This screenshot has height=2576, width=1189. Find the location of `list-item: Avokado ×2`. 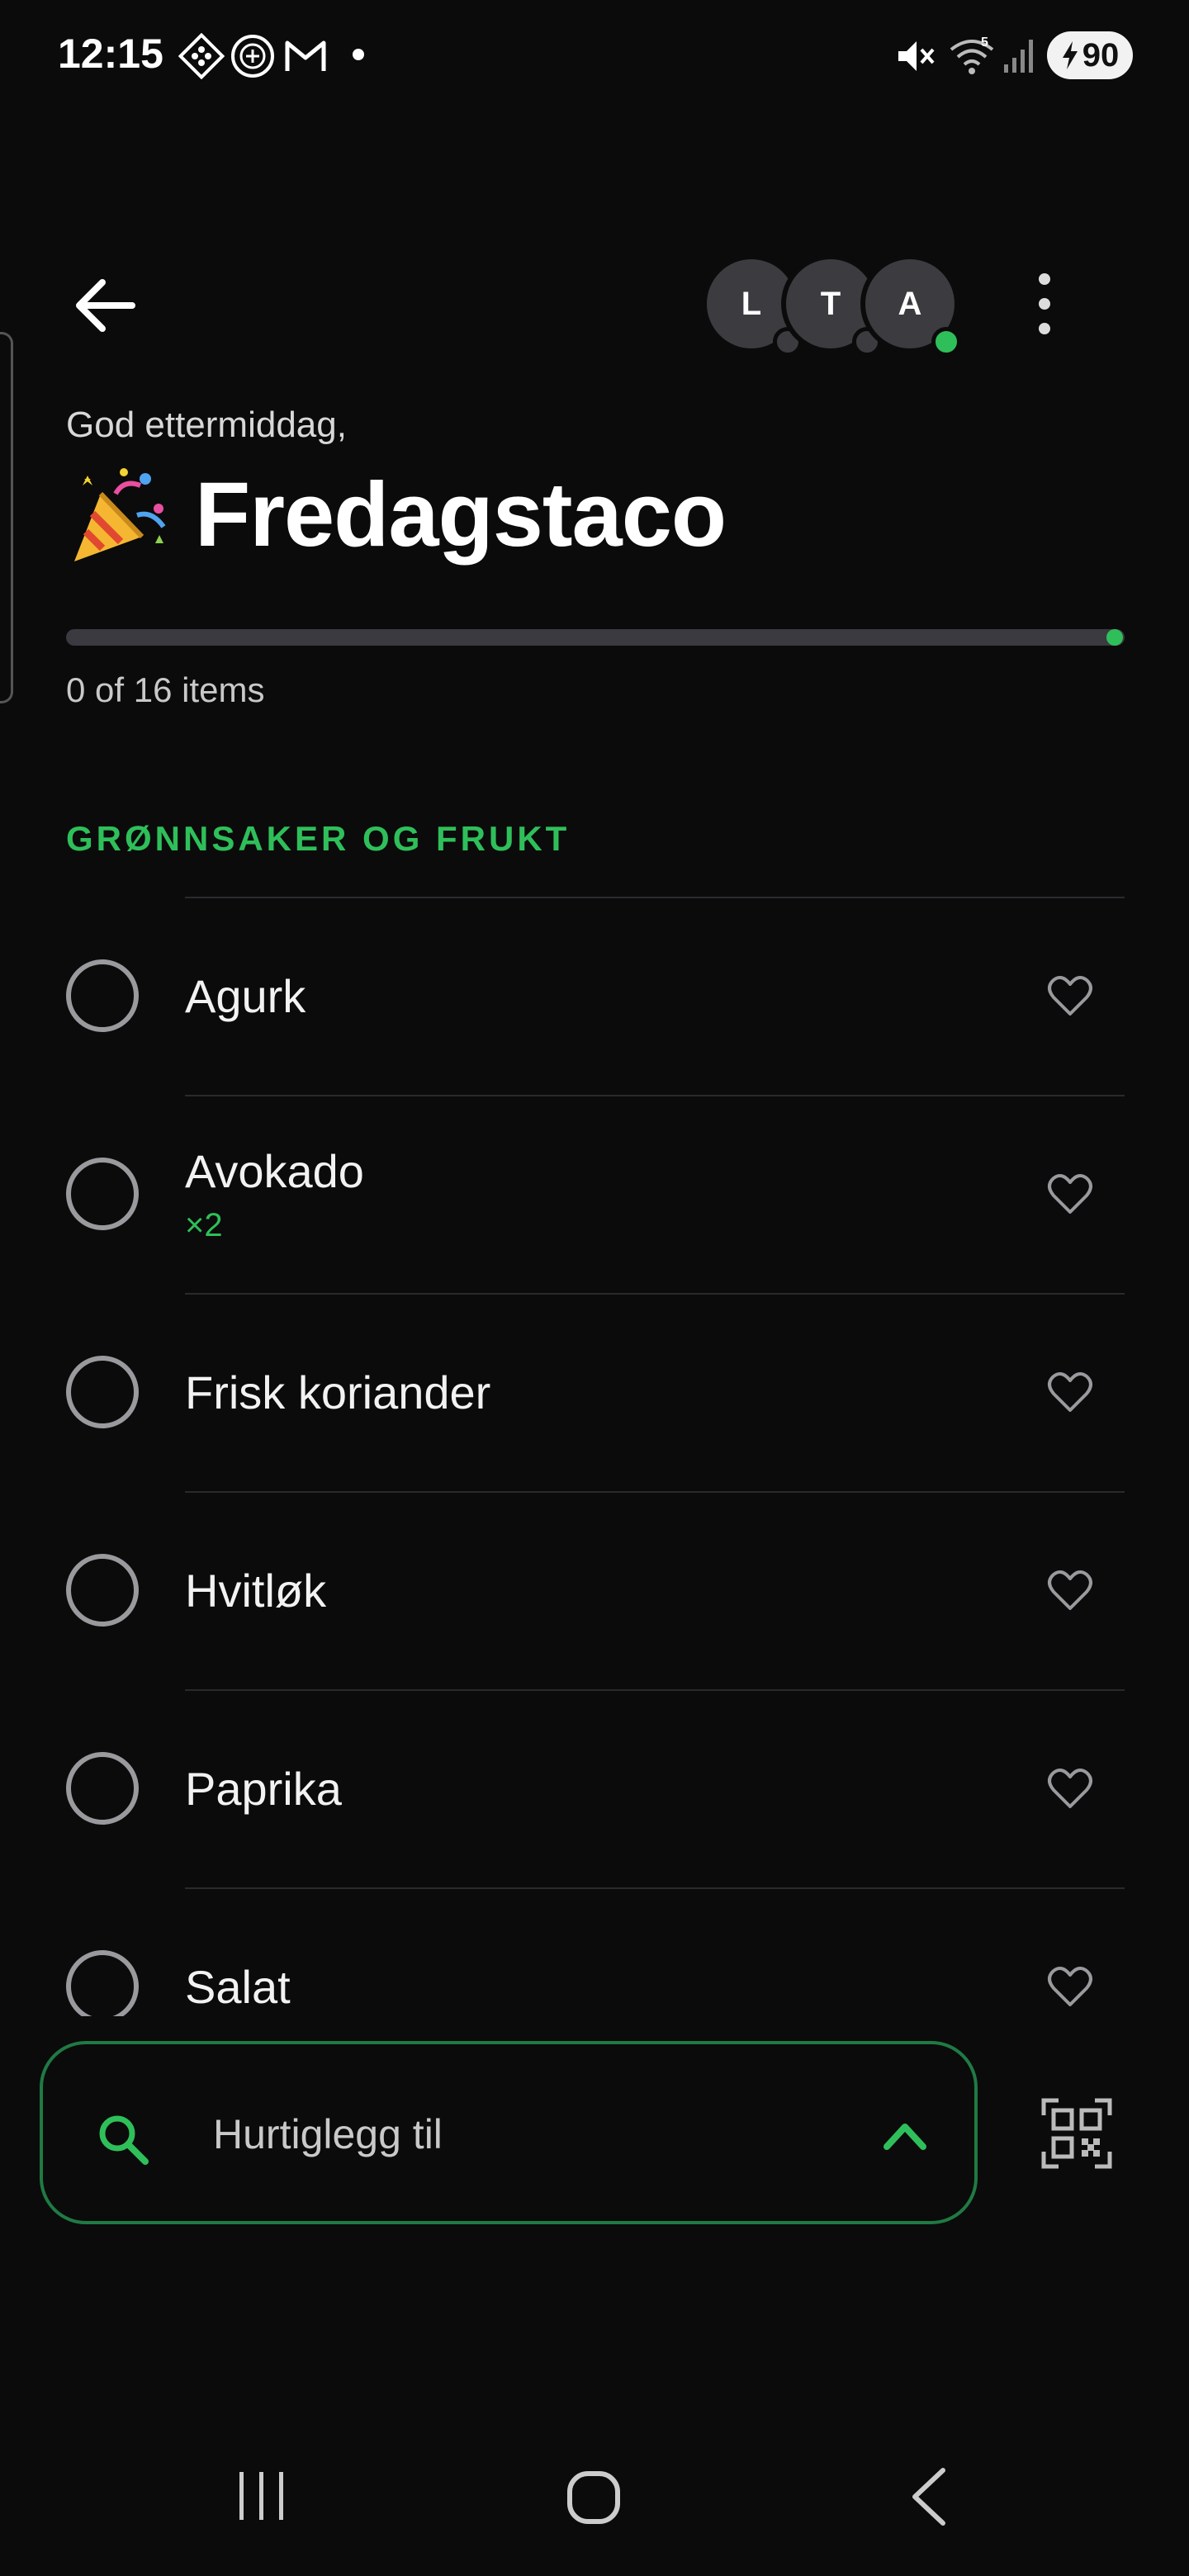

list-item: Avokado ×2 is located at coordinates (594, 1194).